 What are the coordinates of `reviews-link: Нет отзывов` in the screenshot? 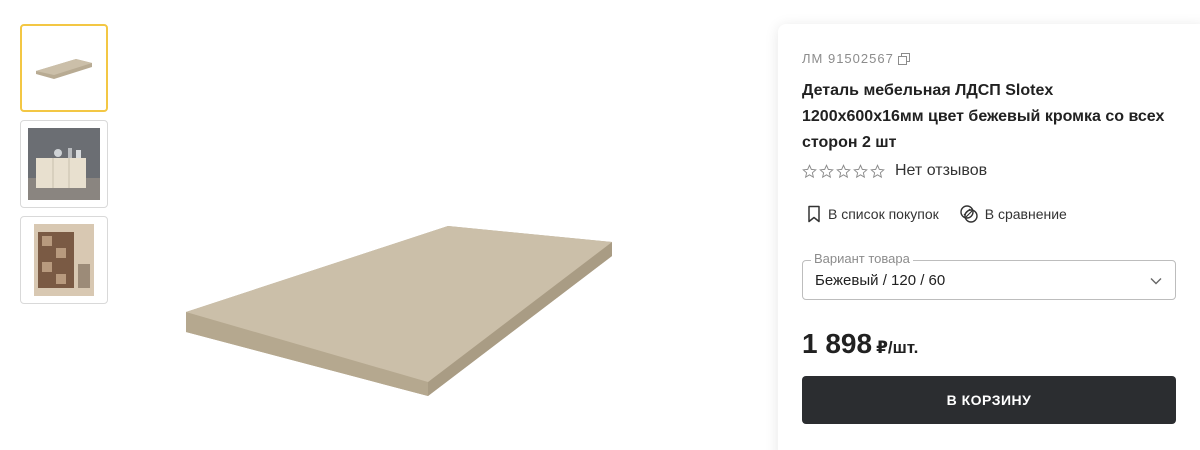 It's located at (941, 171).